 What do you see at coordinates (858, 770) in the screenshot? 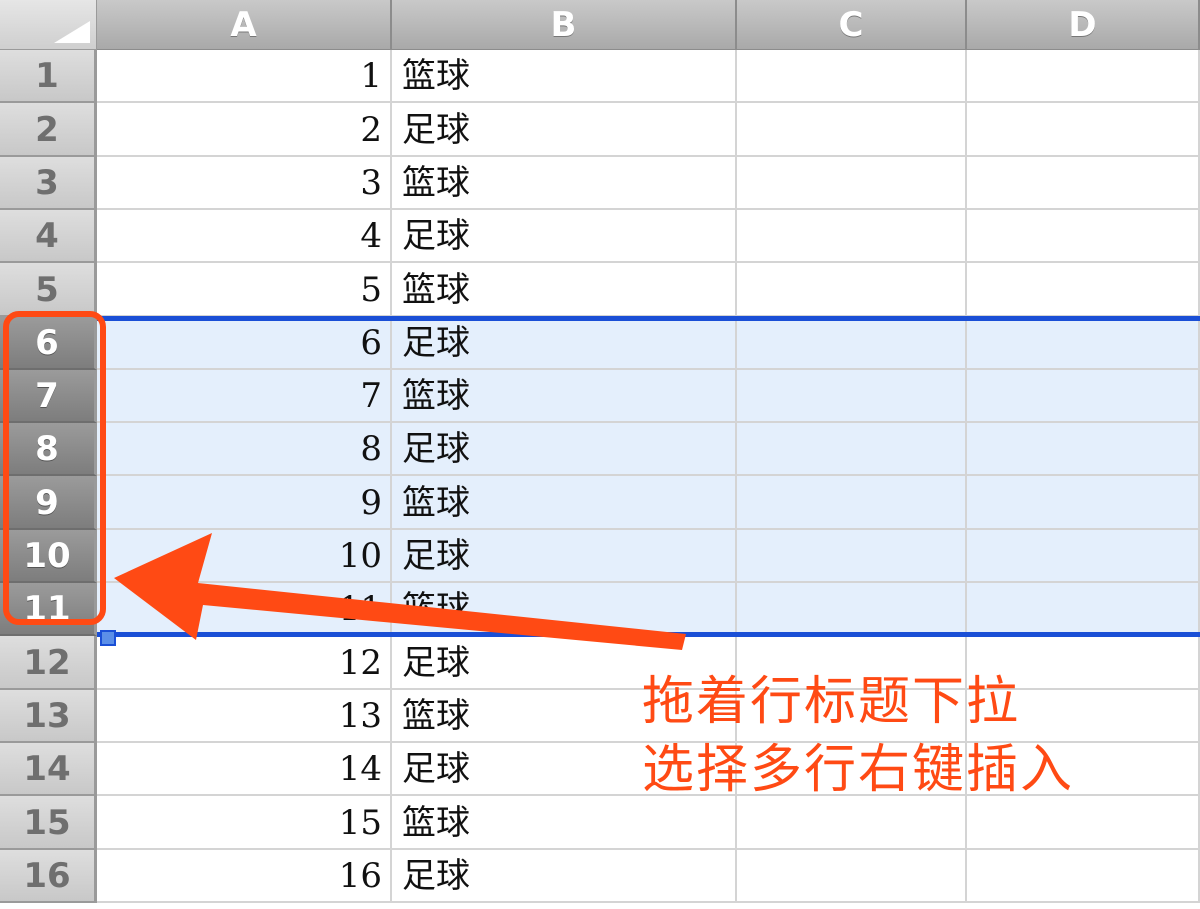
I see `annotation-line-2: 选择多行右键插入` at bounding box center [858, 770].